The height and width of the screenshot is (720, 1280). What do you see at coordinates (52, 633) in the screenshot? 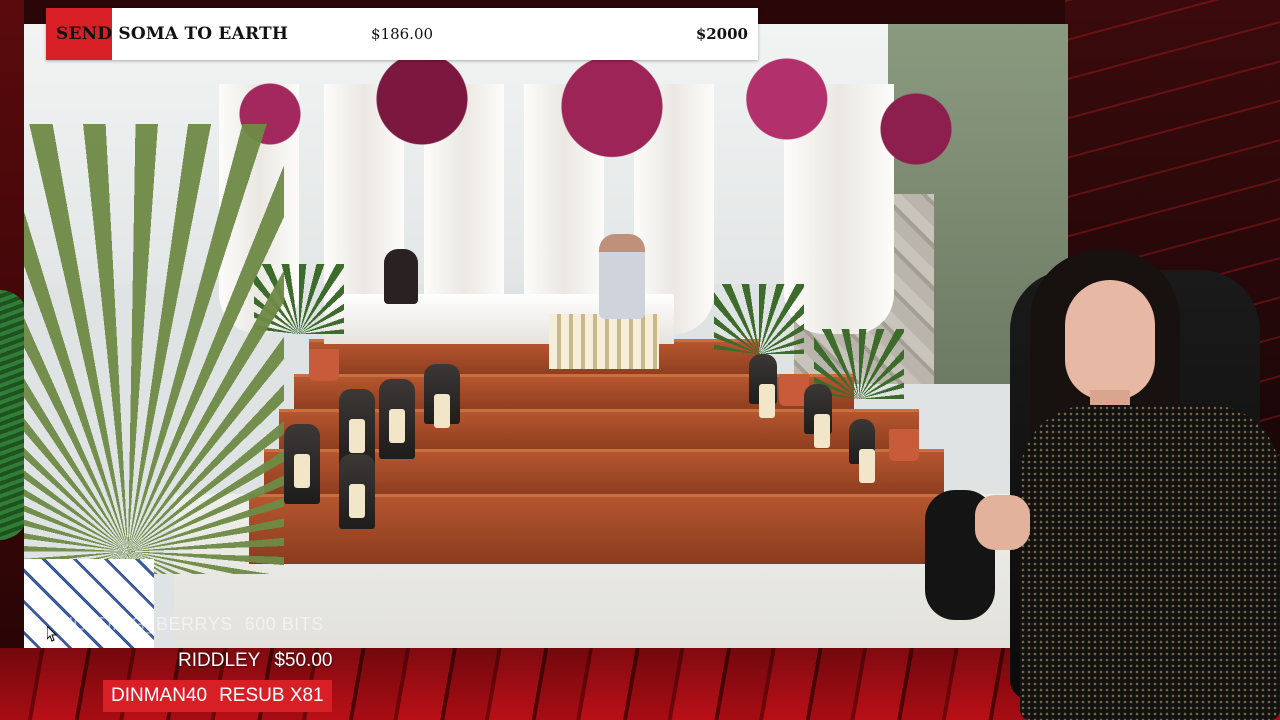
I see `arrow-cursor-icon` at bounding box center [52, 633].